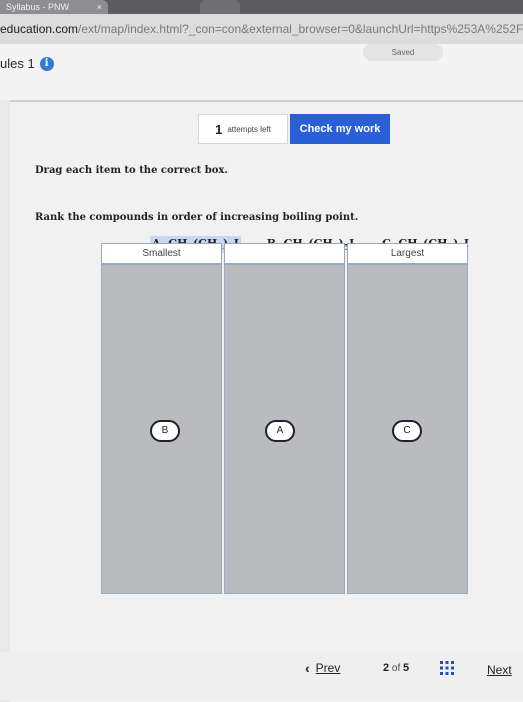 The width and height of the screenshot is (523, 702). Describe the element at coordinates (165, 431) in the screenshot. I see `answer-chip-b: B` at that location.